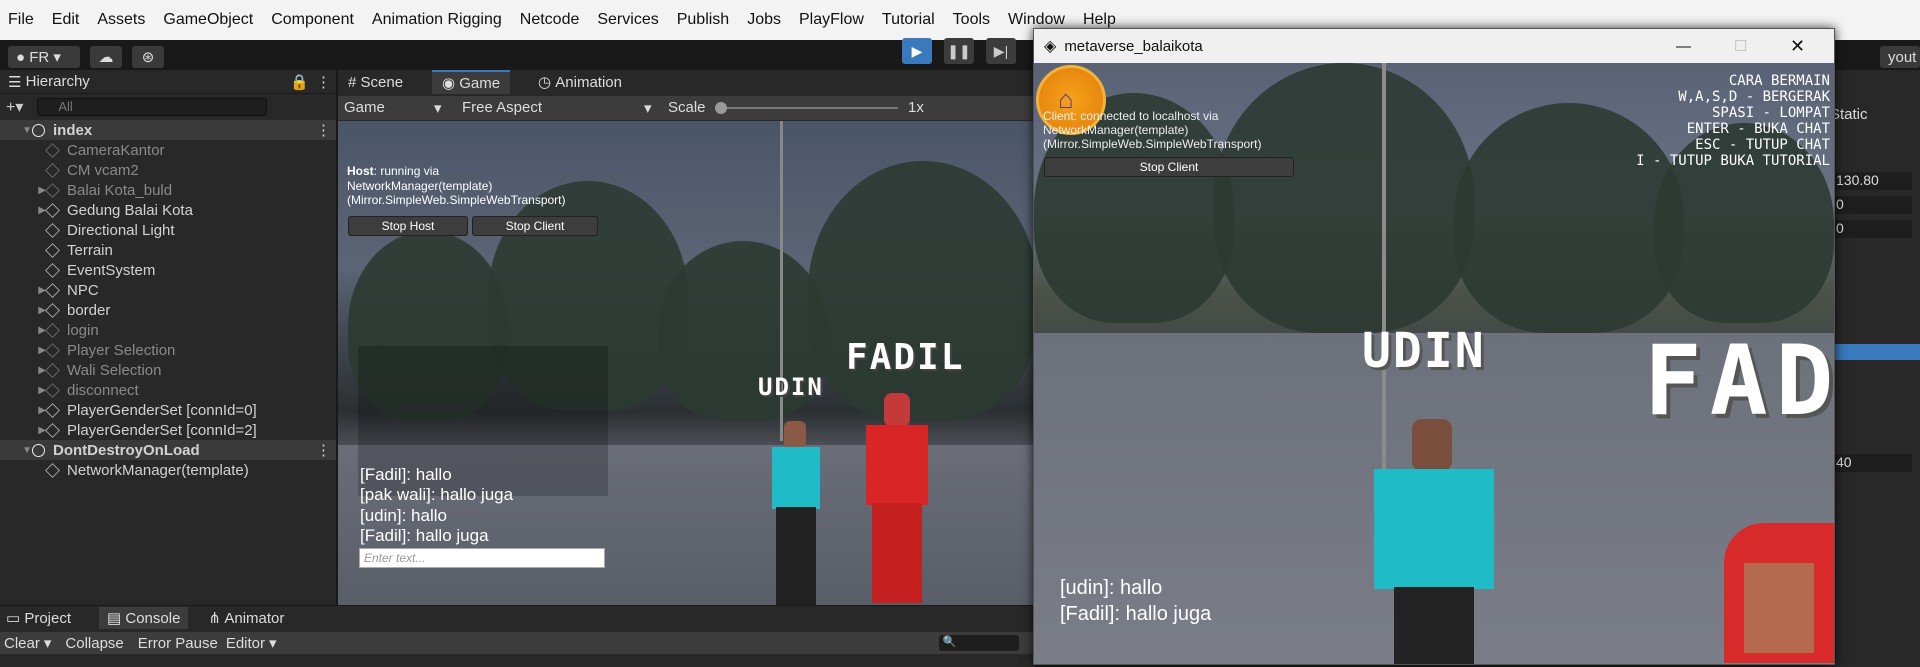 This screenshot has height=667, width=1920. I want to click on hierarchy-item: CameraKantor, so click(168, 150).